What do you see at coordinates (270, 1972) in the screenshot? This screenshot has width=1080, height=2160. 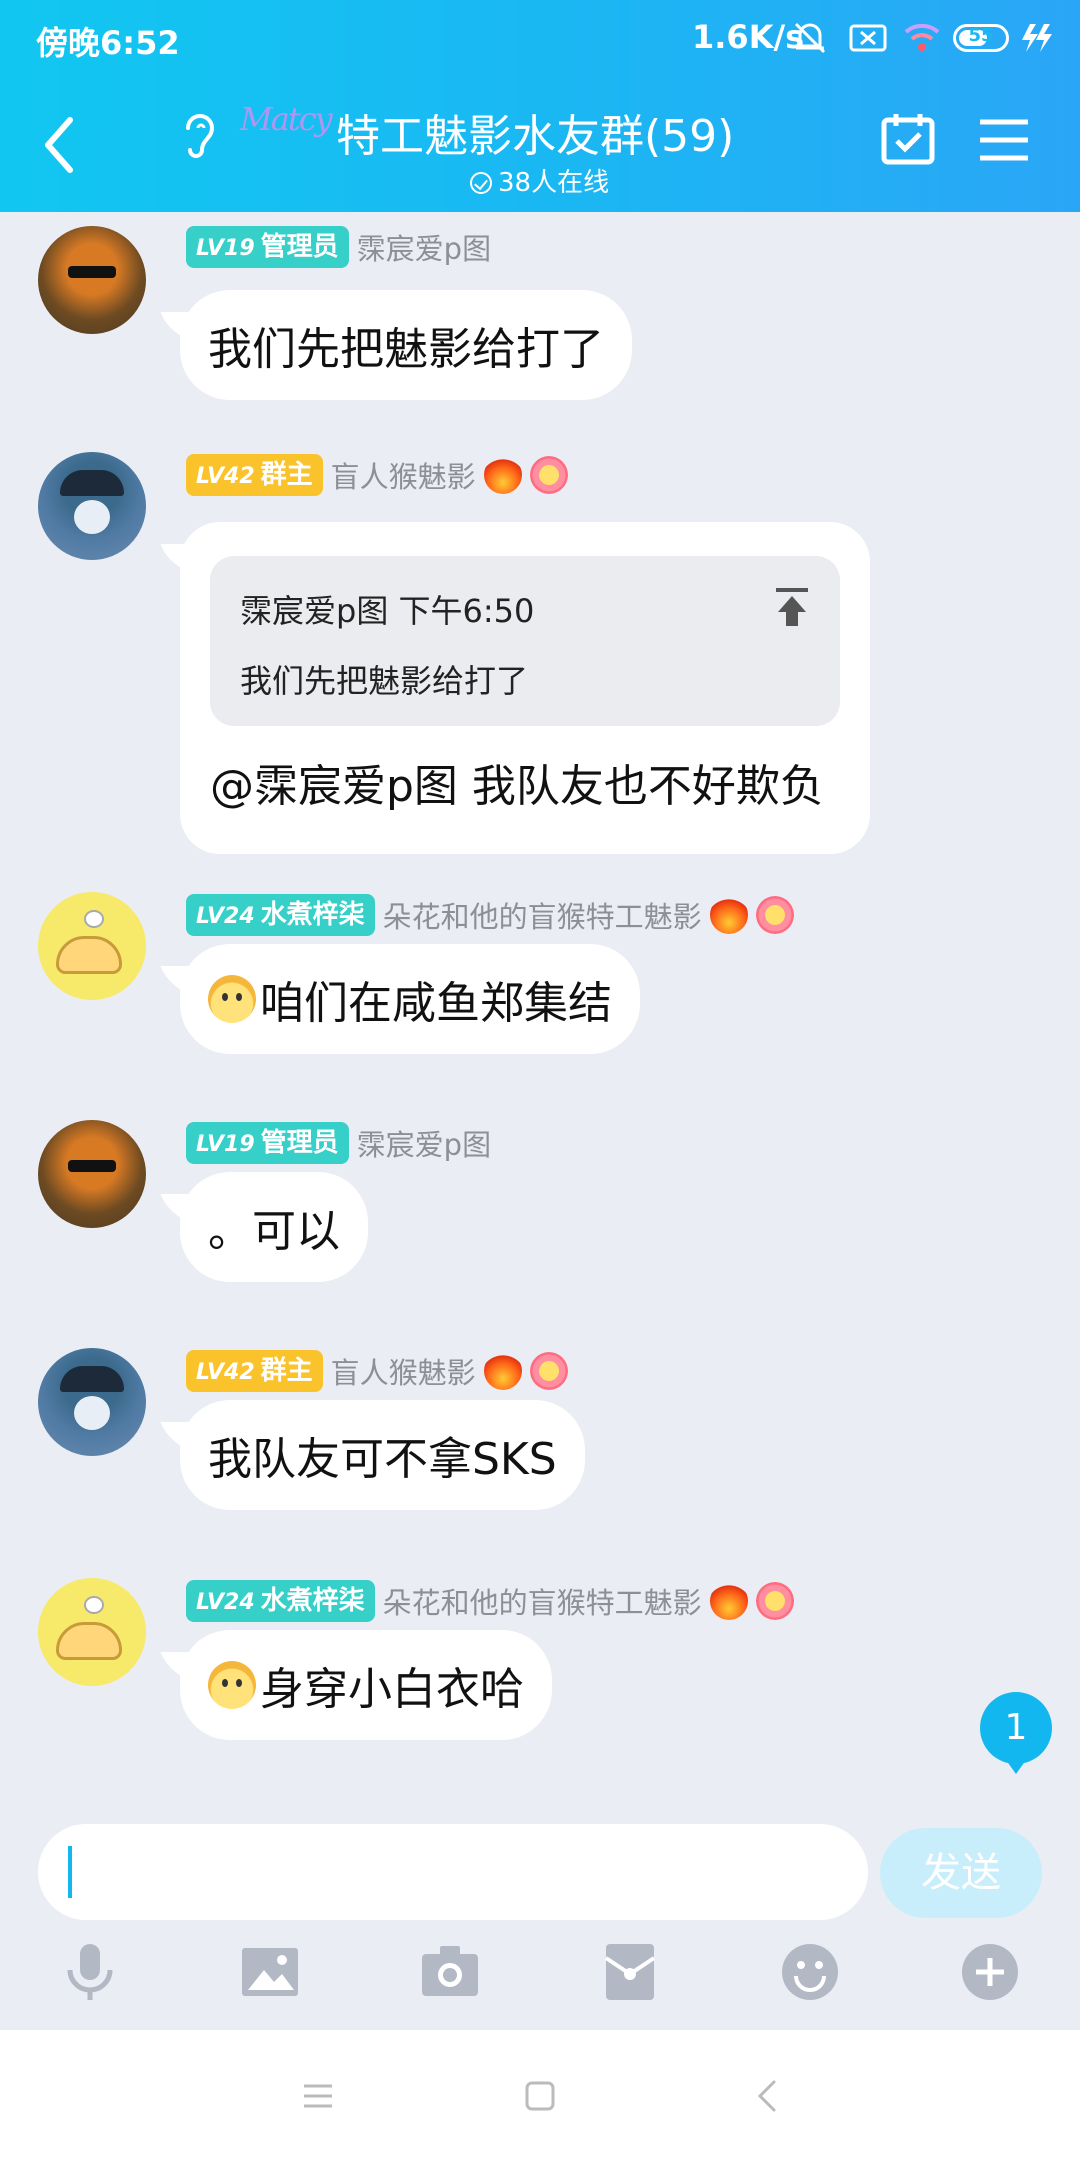 I see `image-icon` at bounding box center [270, 1972].